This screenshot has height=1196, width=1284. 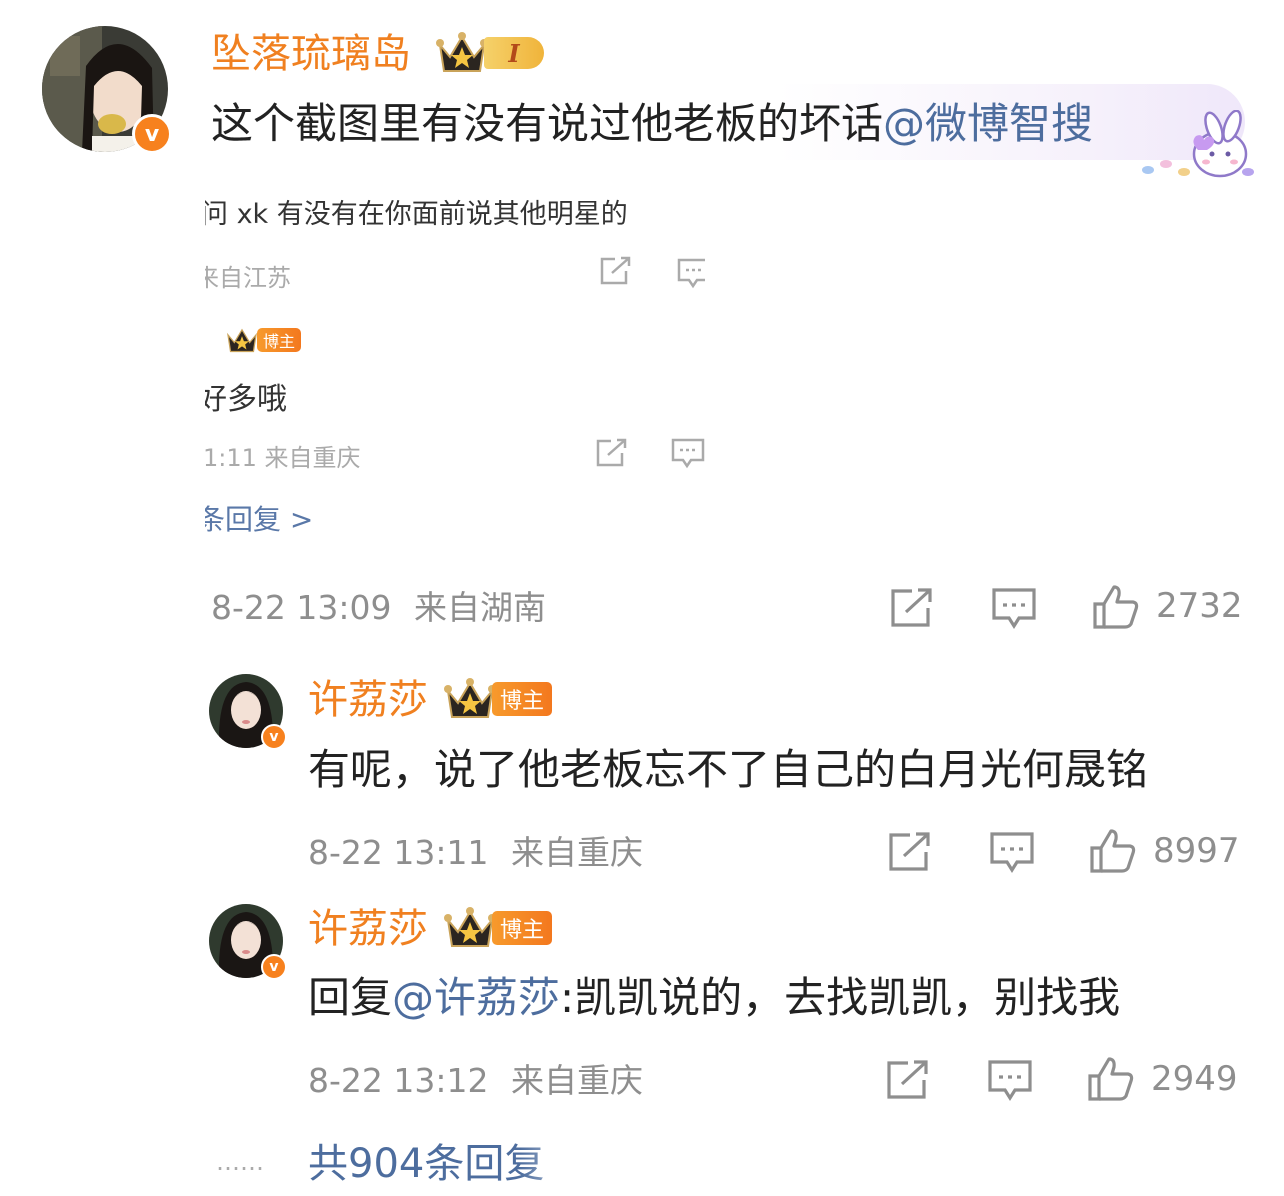 I want to click on embedded-line-1: 问 xk 有没有在你面前说其他明星的, so click(x=416, y=214).